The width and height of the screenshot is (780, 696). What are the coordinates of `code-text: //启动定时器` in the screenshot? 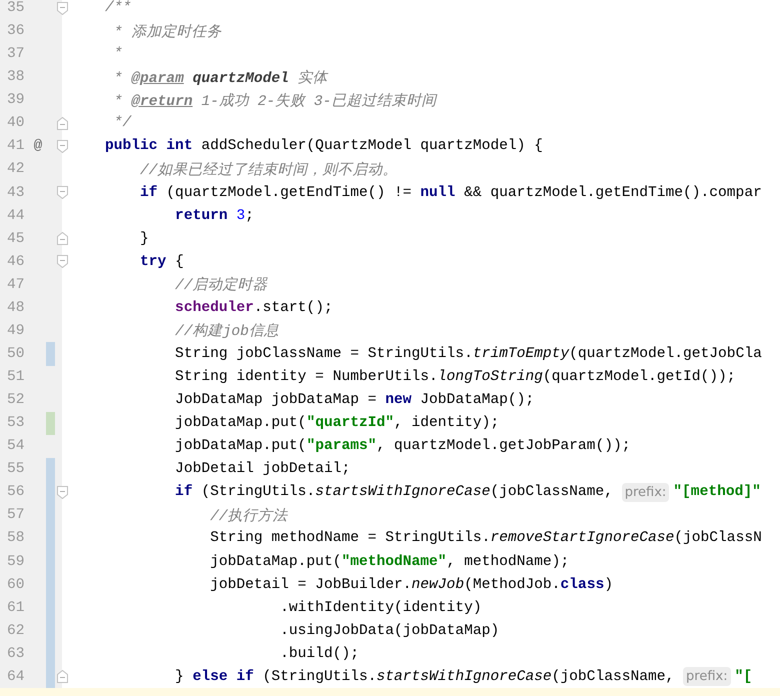 It's located at (221, 285).